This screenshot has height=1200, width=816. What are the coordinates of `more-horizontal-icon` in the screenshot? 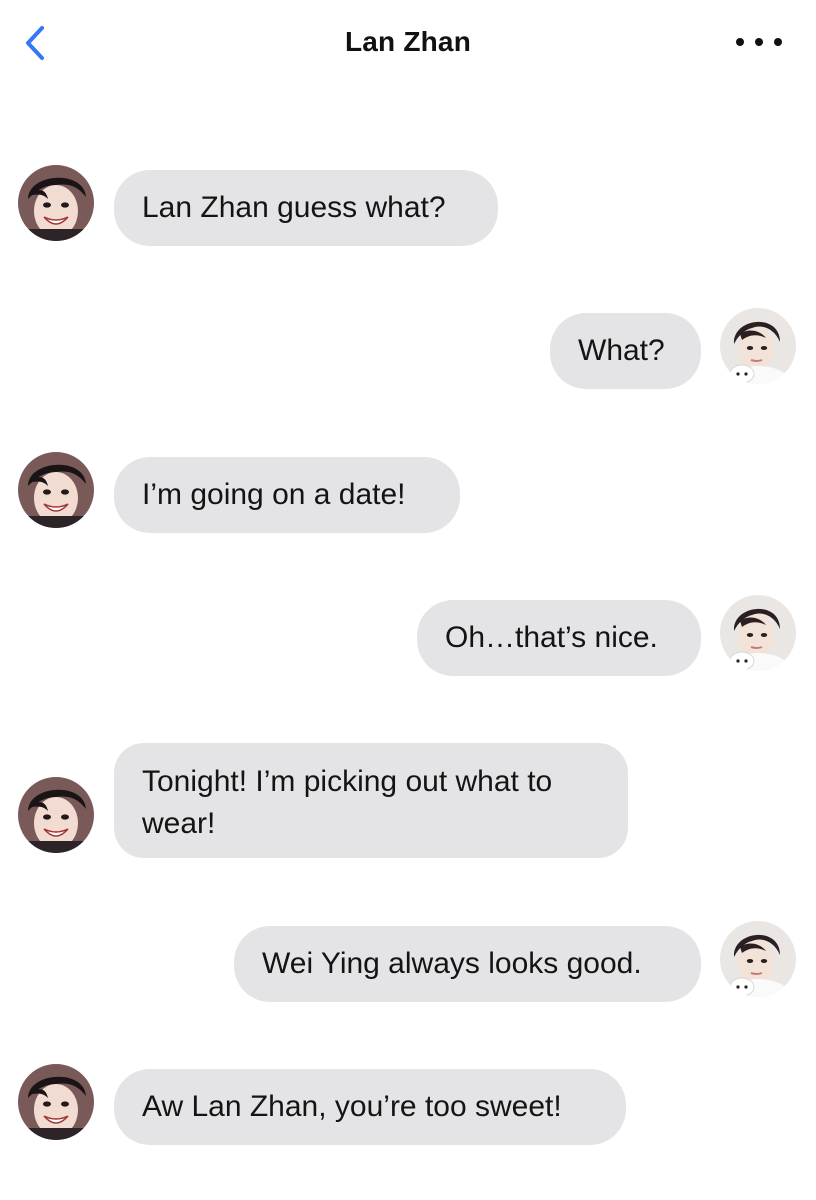 It's located at (740, 42).